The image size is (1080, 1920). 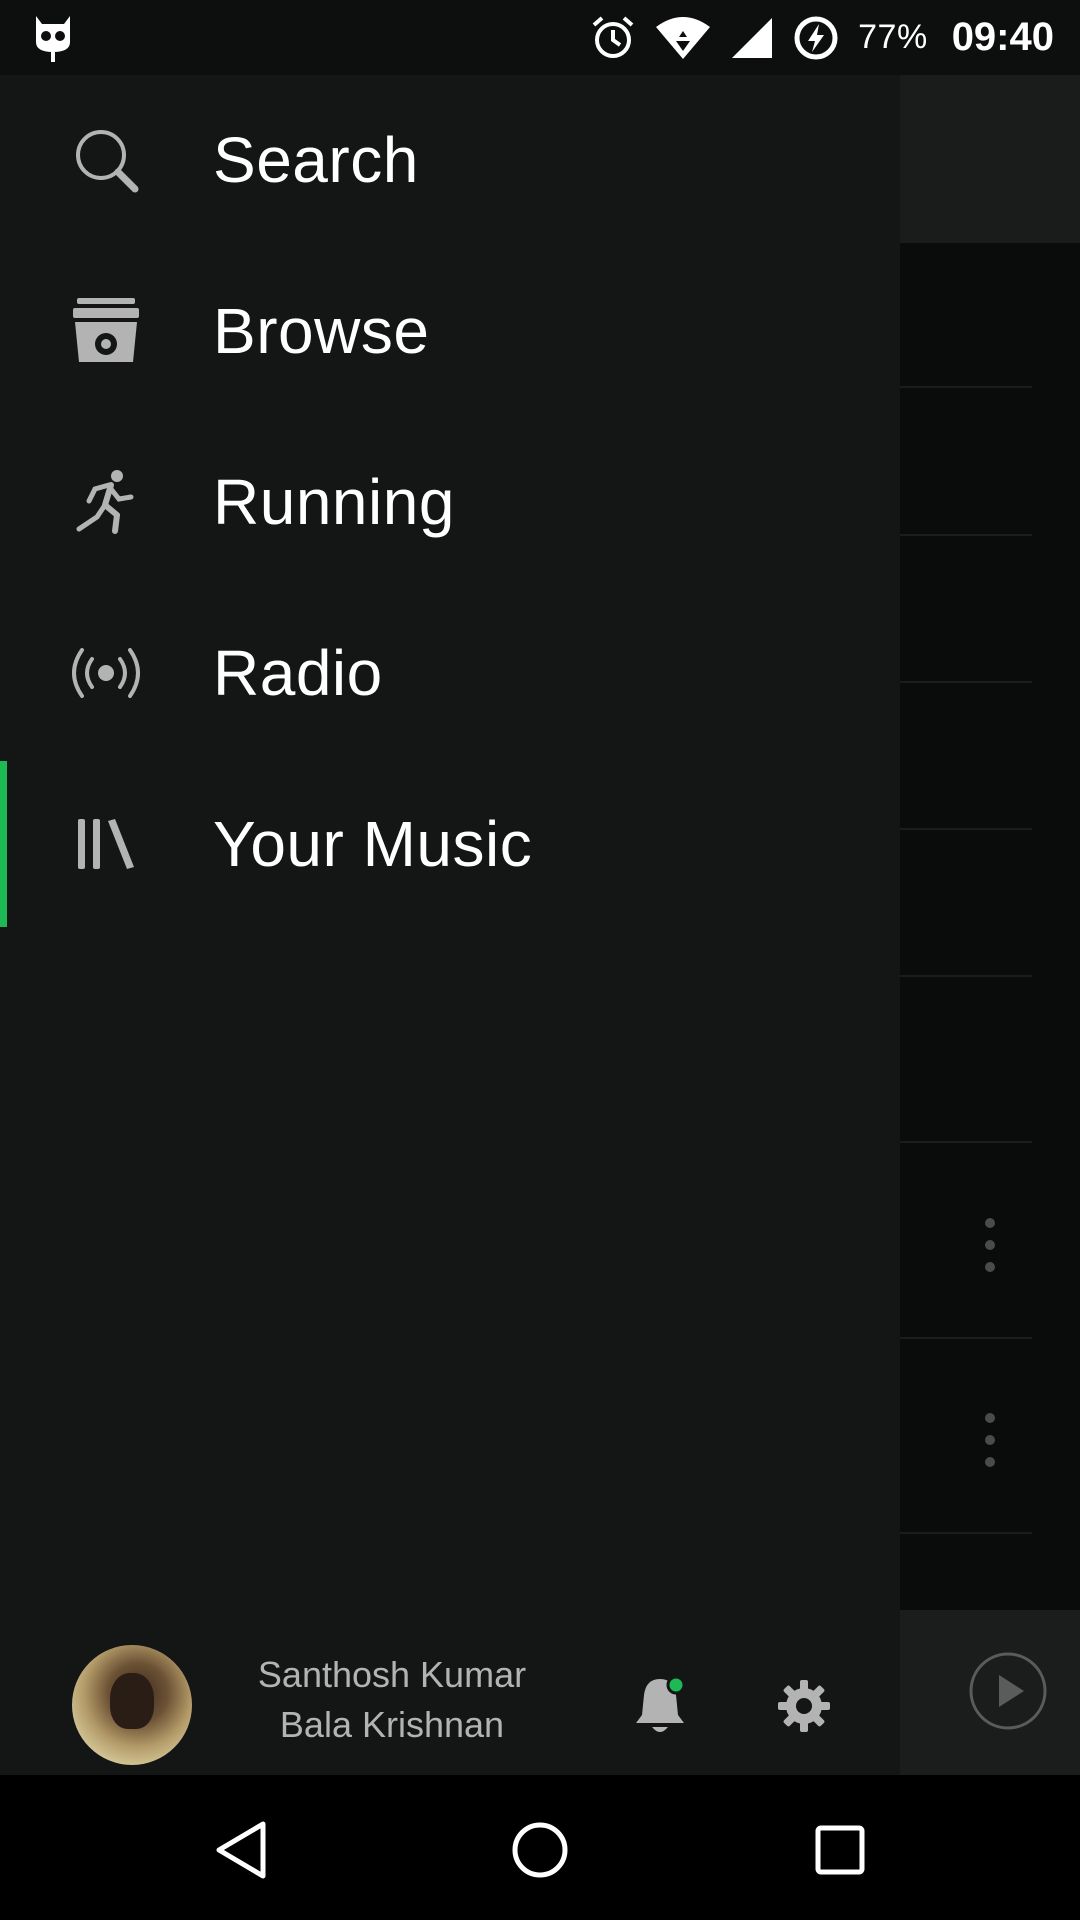 What do you see at coordinates (450, 160) in the screenshot?
I see `menu-item-search: Search` at bounding box center [450, 160].